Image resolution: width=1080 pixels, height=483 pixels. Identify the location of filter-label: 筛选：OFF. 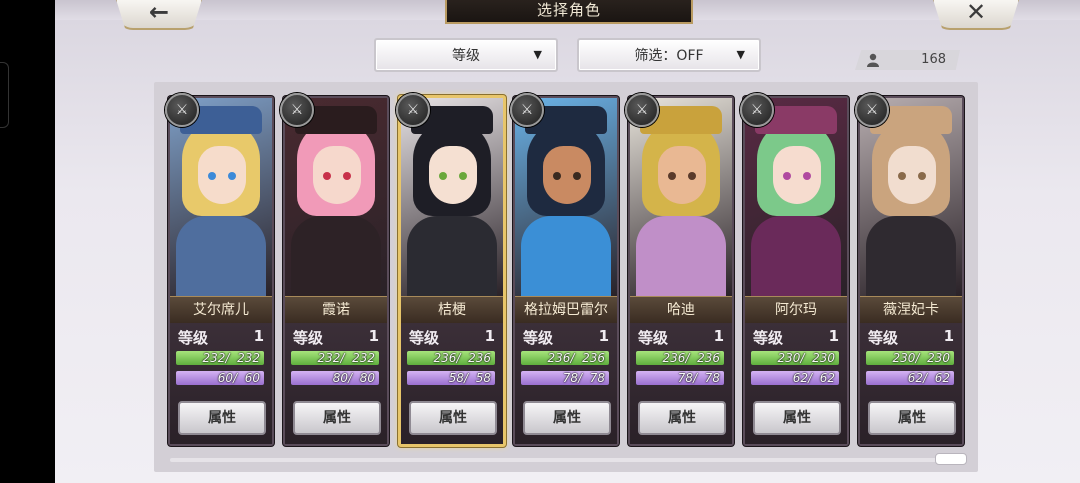
(669, 56).